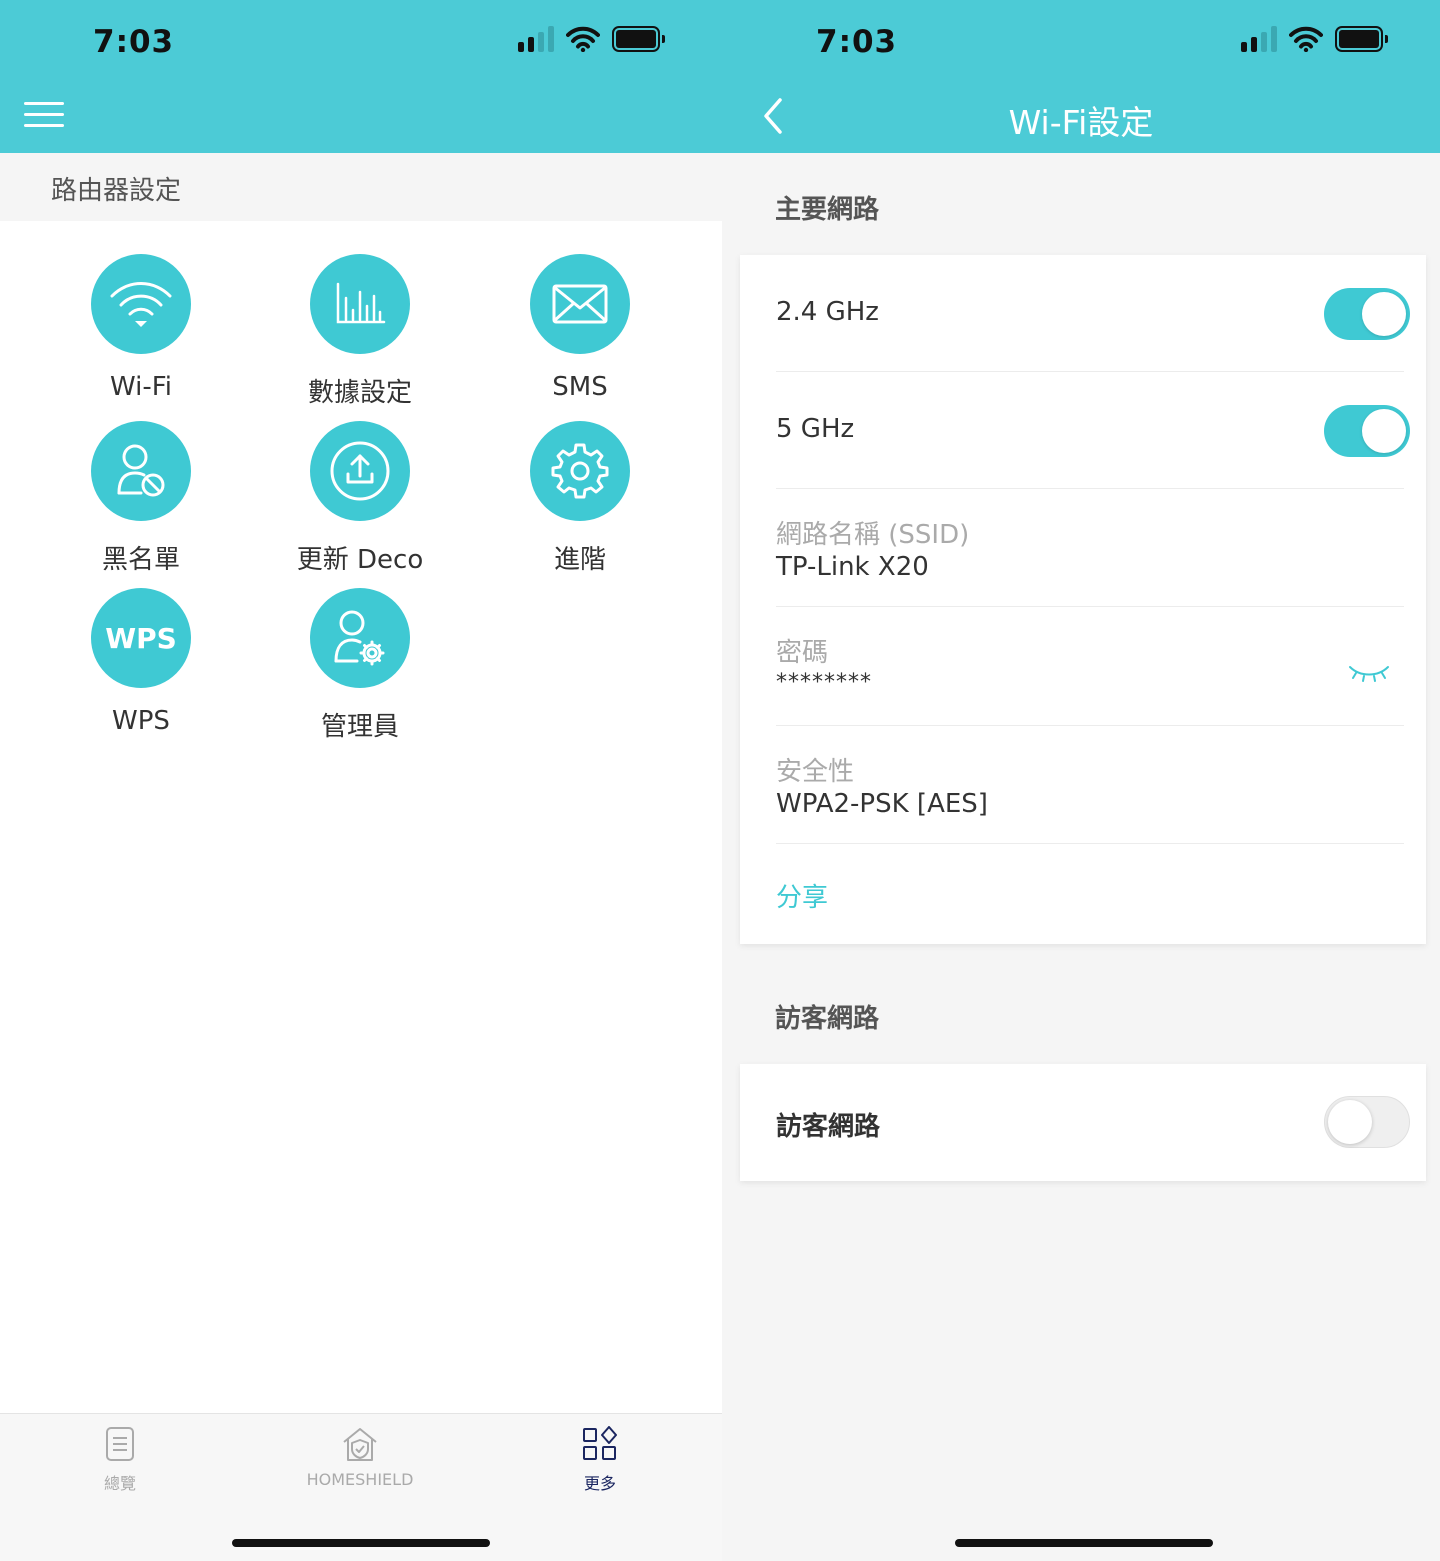 The width and height of the screenshot is (1440, 1561). Describe the element at coordinates (882, 804) in the screenshot. I see `security-value: WPA2-PSK [AES]` at that location.